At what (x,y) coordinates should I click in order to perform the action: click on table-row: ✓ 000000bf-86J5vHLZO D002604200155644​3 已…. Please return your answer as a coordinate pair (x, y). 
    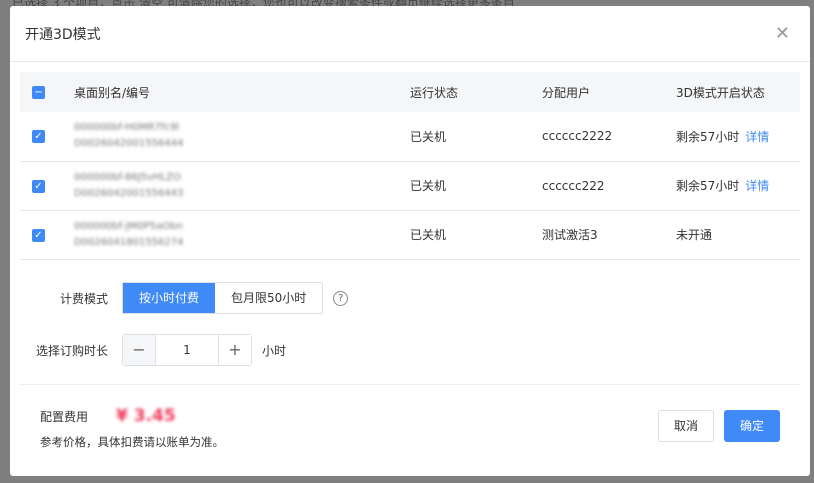
    Looking at the image, I should click on (410, 186).